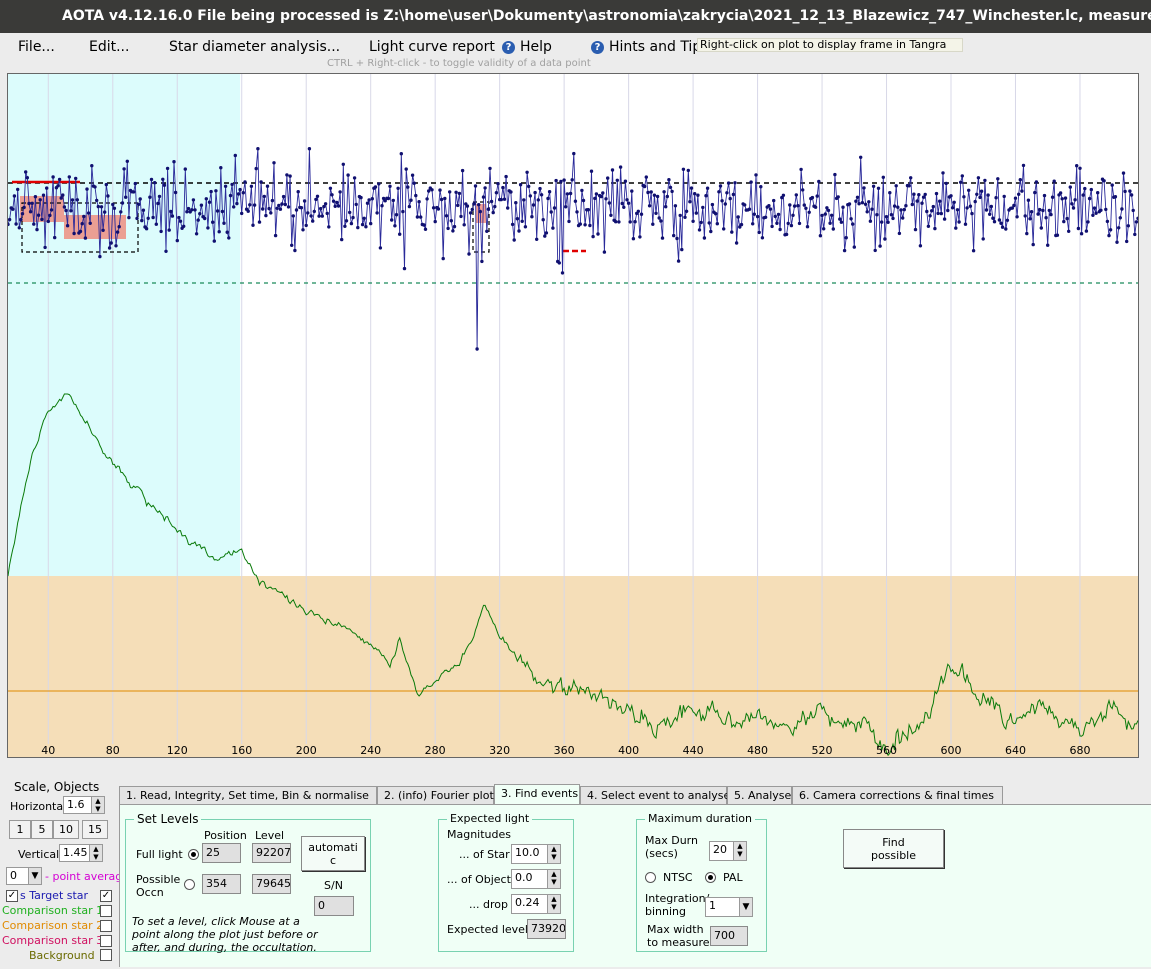 The image size is (1151, 969). I want to click on zoom-1-button: 1, so click(20, 829).